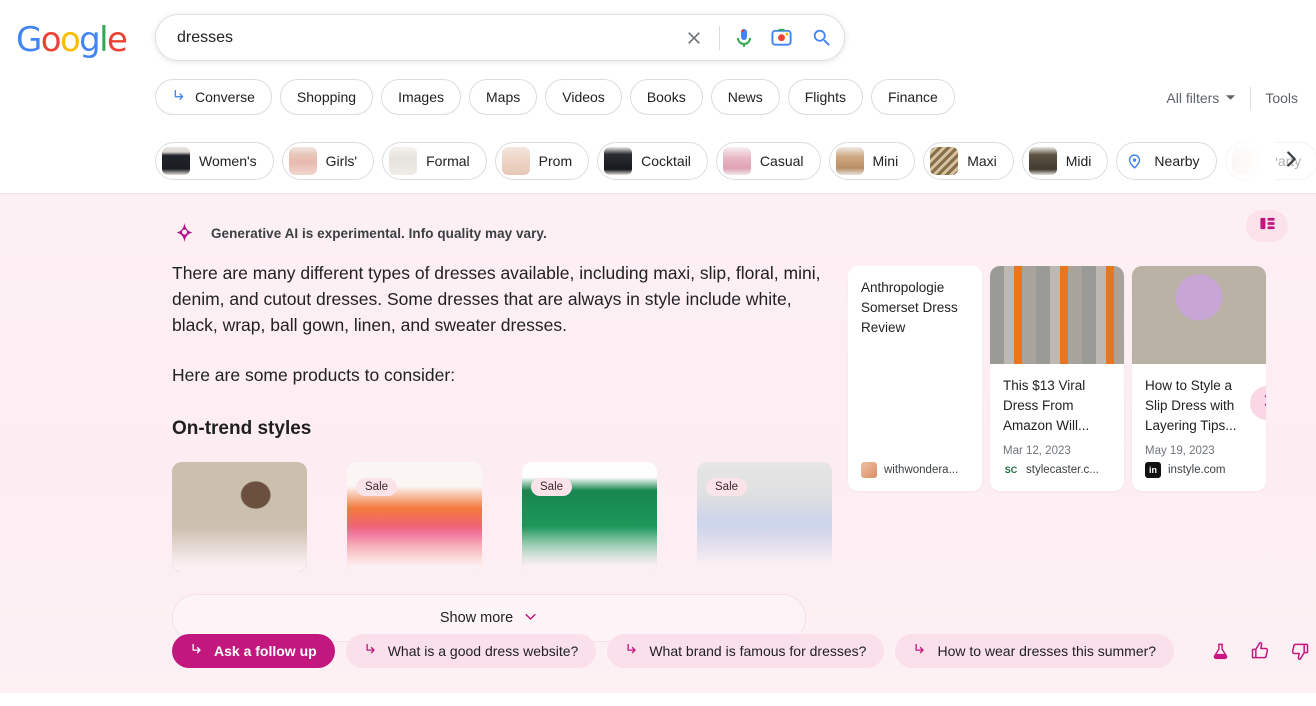  What do you see at coordinates (448, 161) in the screenshot?
I see `chip-label: Formal` at bounding box center [448, 161].